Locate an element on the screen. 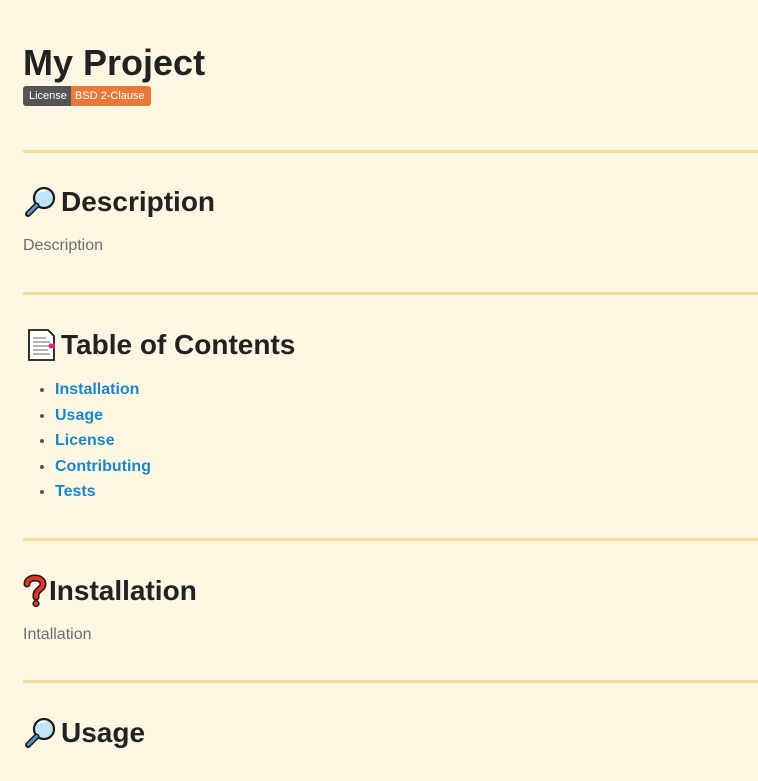  badge-label: License is located at coordinates (47, 96).